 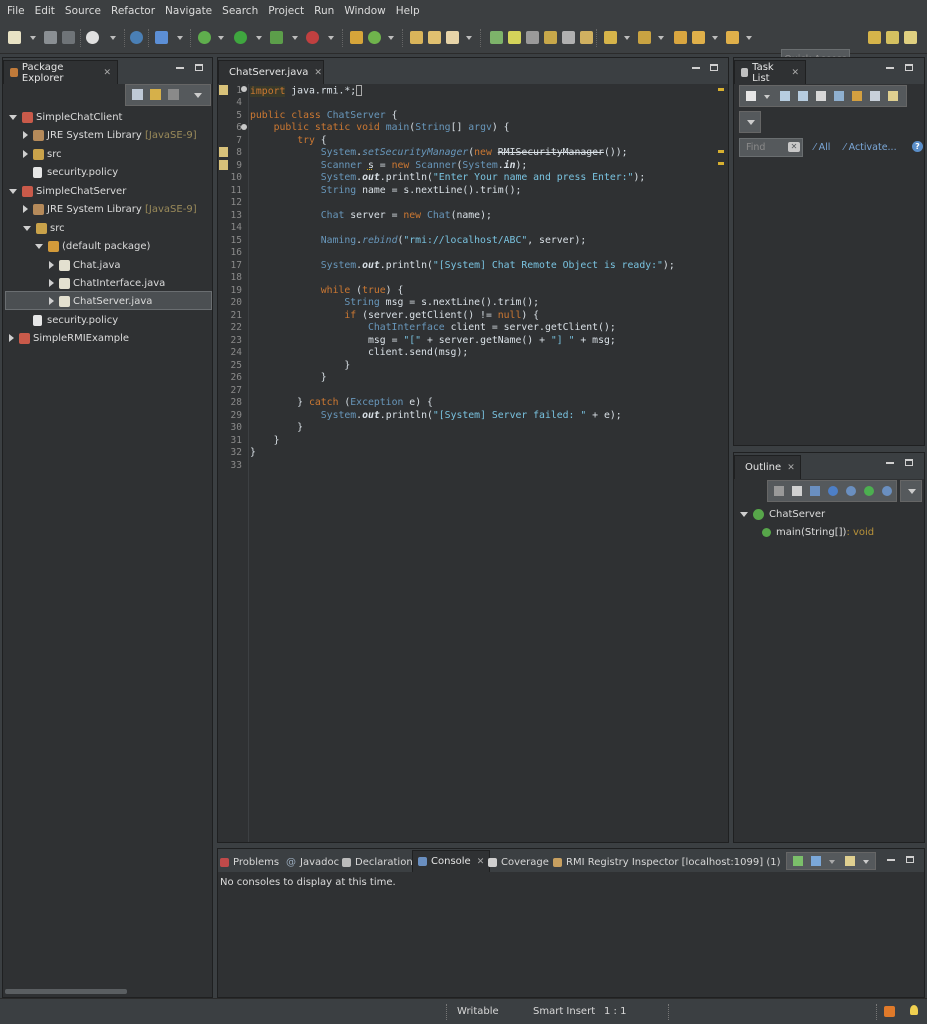 I want to click on toggle-word-wrap-icon, so click(x=532, y=37).